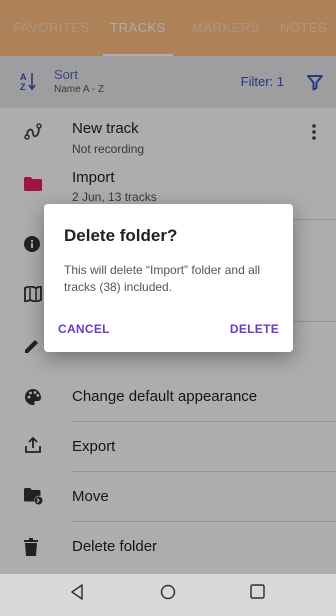  I want to click on dialog-title: Delete folder?, so click(121, 235).